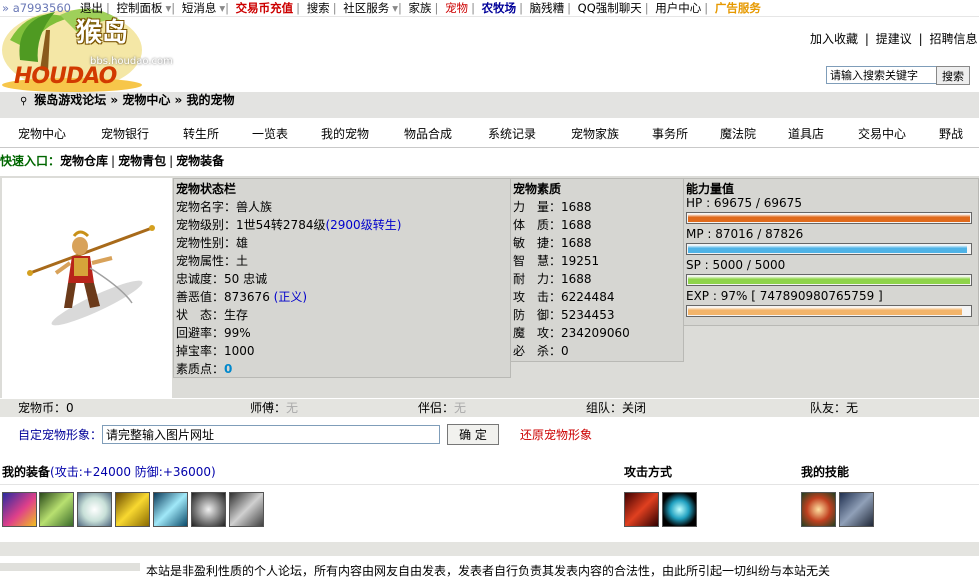  What do you see at coordinates (242, 261) in the screenshot?
I see `pet-element: 土` at bounding box center [242, 261].